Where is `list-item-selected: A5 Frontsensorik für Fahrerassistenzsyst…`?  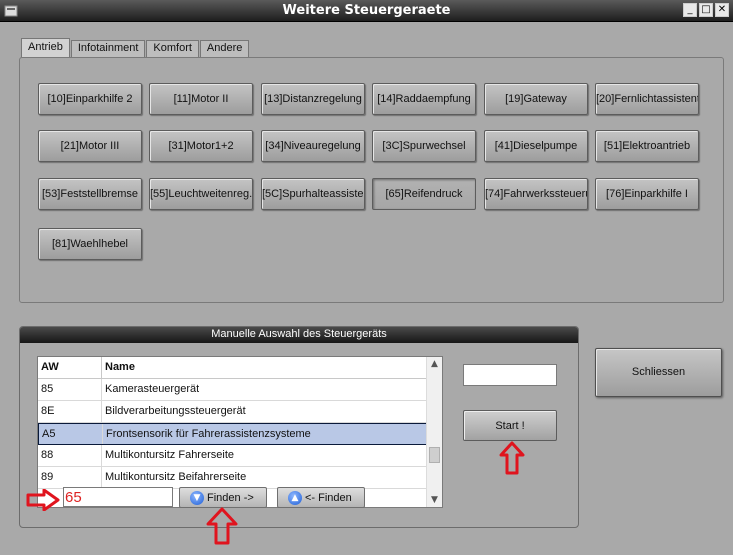 list-item-selected: A5 Frontsensorik für Fahrerassistenzsyst… is located at coordinates (232, 434).